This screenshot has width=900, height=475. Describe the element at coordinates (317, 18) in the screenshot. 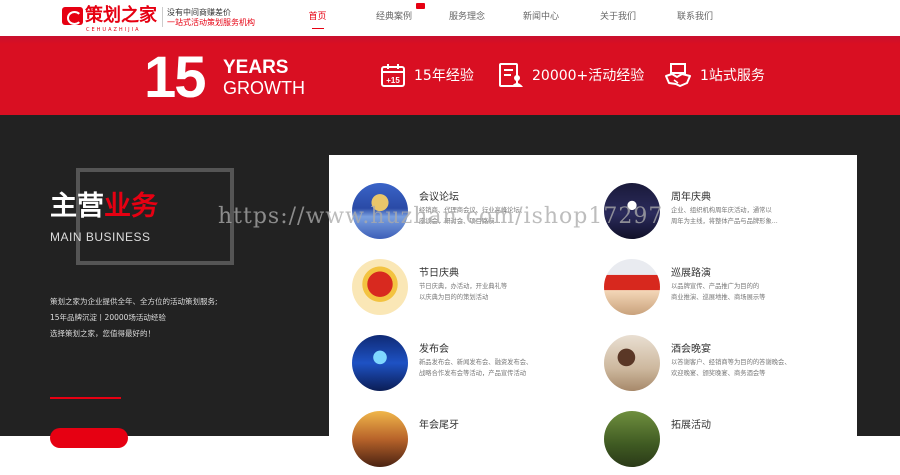

I see `nav-item-home: 首页` at that location.